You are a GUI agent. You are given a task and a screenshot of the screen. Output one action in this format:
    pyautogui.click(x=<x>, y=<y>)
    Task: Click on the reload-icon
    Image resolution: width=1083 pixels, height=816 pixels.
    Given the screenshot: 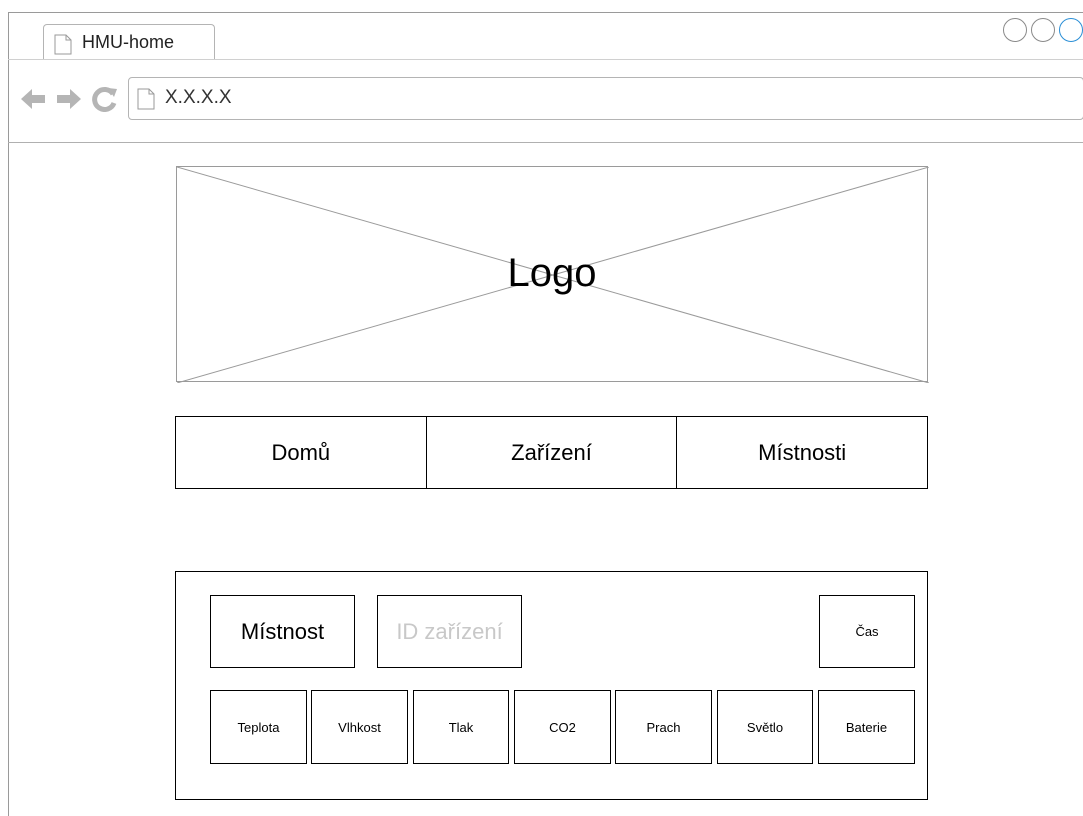 What is the action you would take?
    pyautogui.click(x=105, y=99)
    